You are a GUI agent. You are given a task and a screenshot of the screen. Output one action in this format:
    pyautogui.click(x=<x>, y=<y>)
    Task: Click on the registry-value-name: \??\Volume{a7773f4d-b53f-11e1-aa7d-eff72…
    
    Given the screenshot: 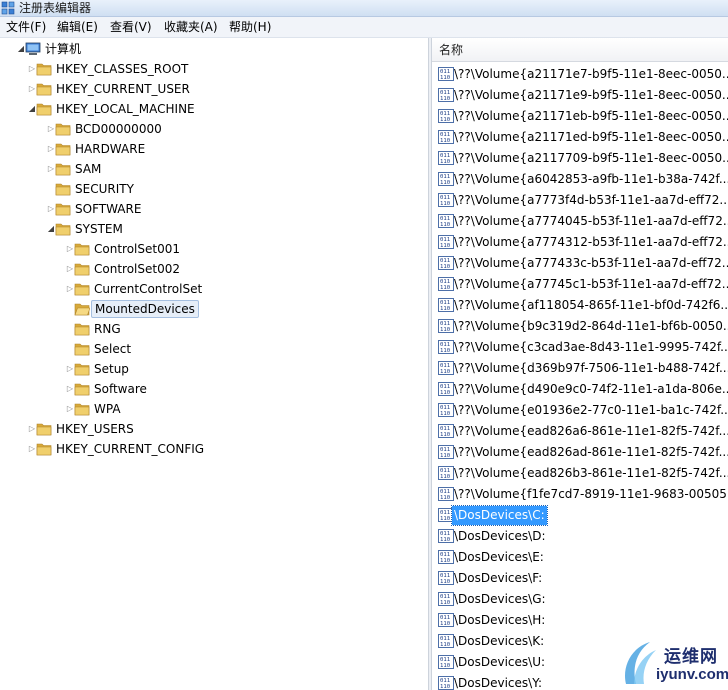 What is the action you would take?
    pyautogui.click(x=590, y=200)
    